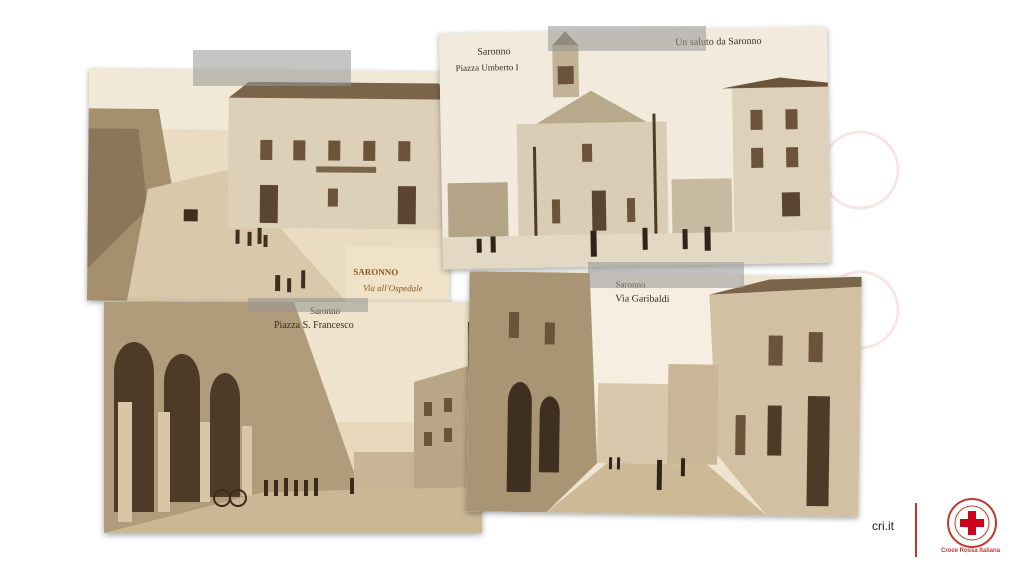 Image resolution: width=1024 pixels, height=577 pixels. I want to click on caption-title: Via all'Ospedale, so click(393, 288).